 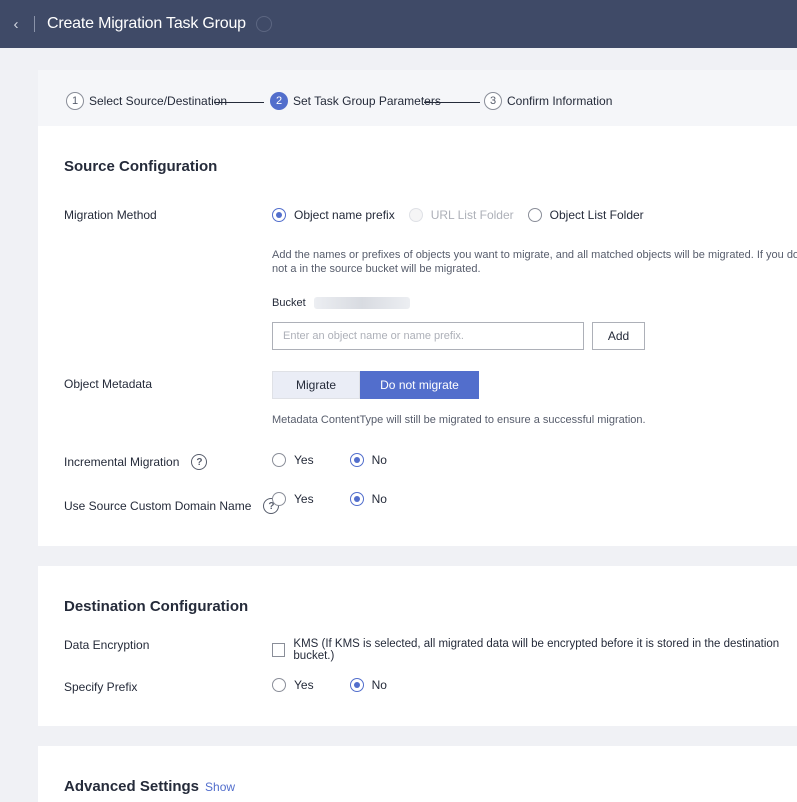 I want to click on step-1: 1 Select Source/Destination, so click(x=146, y=101).